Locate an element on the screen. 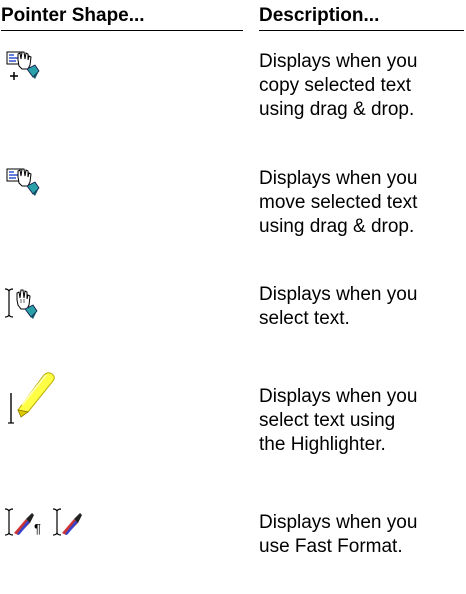 The image size is (466, 594). row-description: Displays when you use Fast Format. is located at coordinates (338, 534).